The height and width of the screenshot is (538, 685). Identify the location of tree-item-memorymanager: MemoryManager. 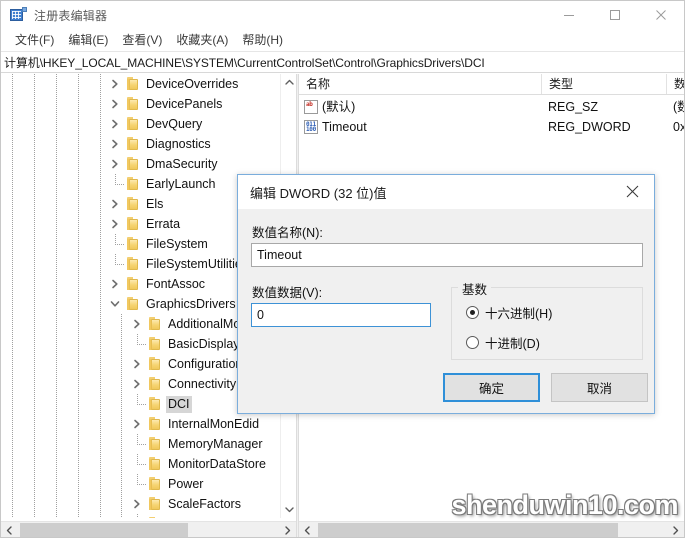
(140, 444).